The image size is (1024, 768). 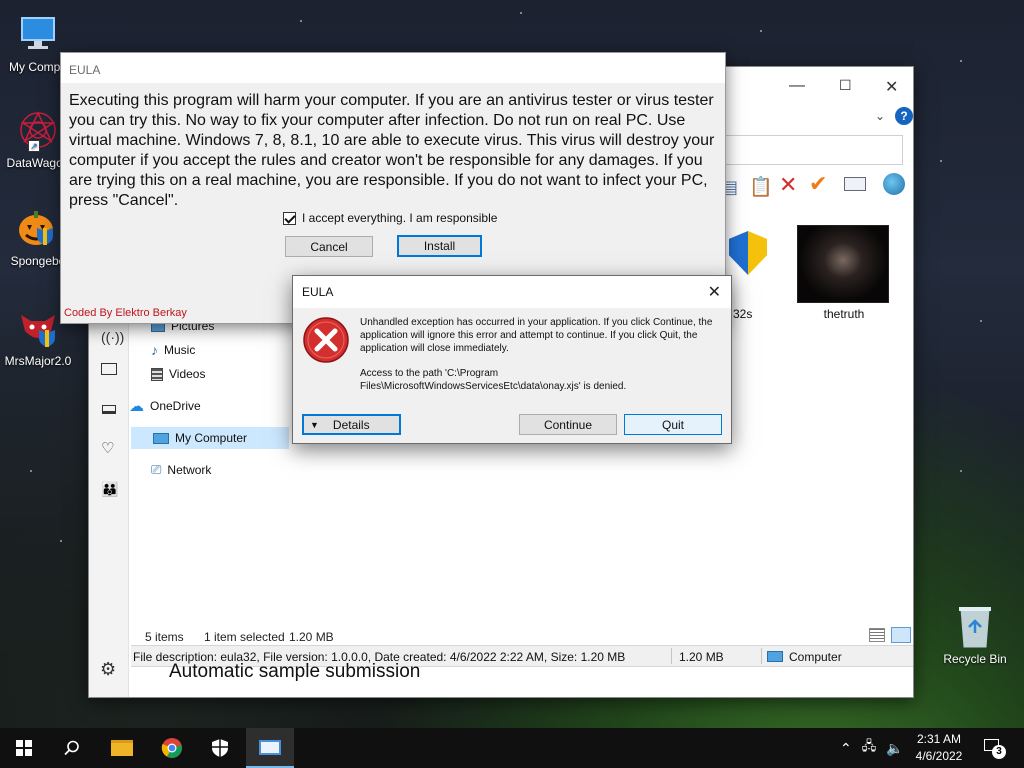 I want to click on accept-checkbox: I accept everything. I am responsible, so click(x=390, y=218).